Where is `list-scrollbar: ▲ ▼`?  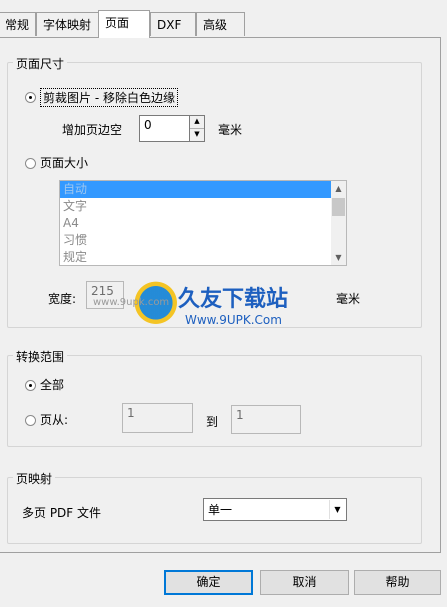 list-scrollbar: ▲ ▼ is located at coordinates (338, 223).